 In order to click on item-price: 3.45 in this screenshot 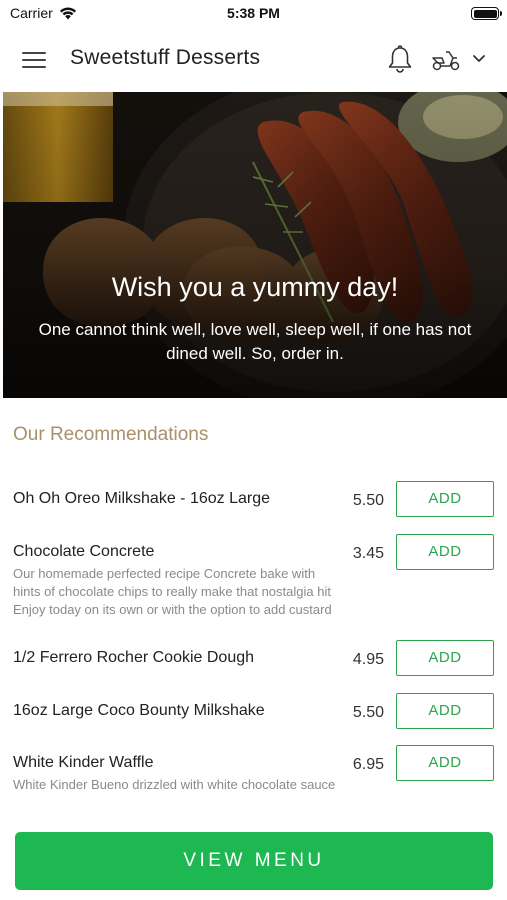, I will do `click(368, 553)`.